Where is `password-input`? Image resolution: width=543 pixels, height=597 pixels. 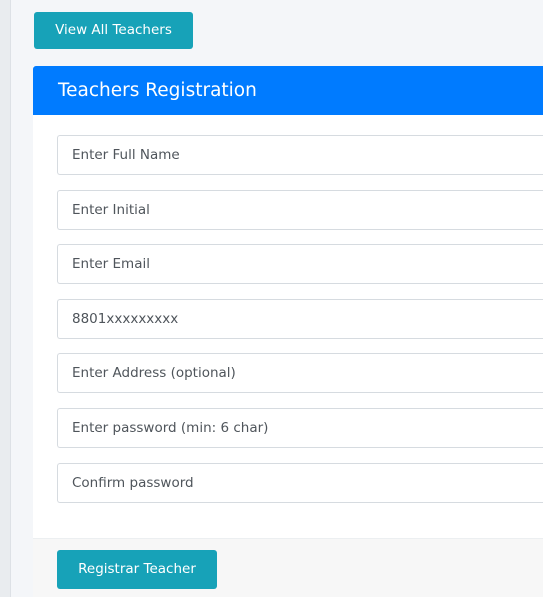
password-input is located at coordinates (300, 428).